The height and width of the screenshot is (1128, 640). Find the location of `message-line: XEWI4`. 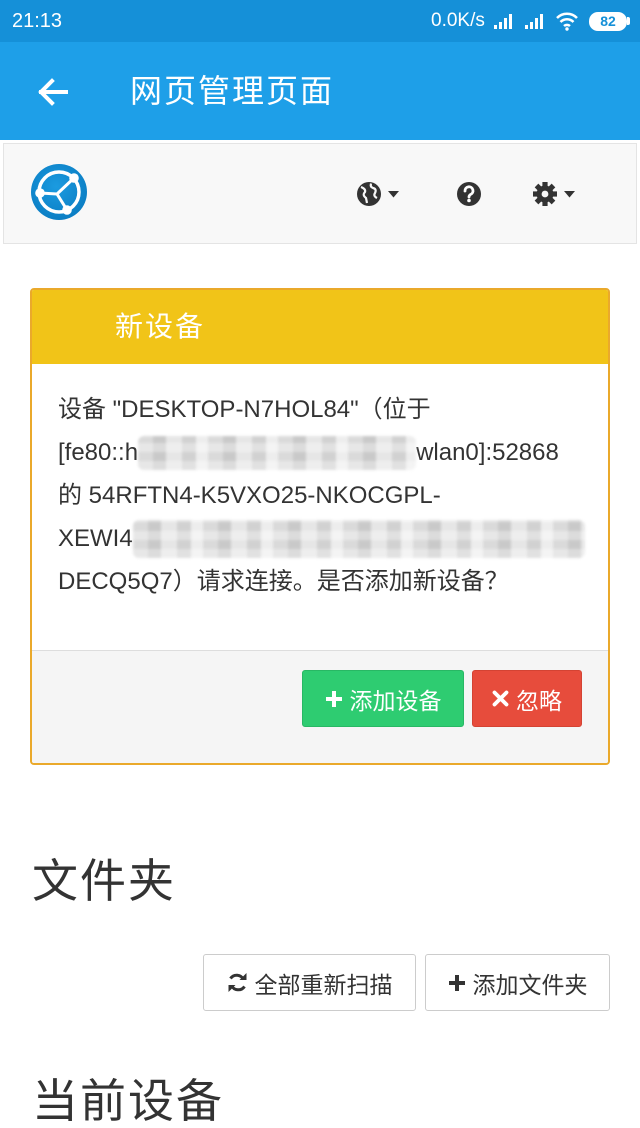

message-line: XEWI4 is located at coordinates (333, 538).